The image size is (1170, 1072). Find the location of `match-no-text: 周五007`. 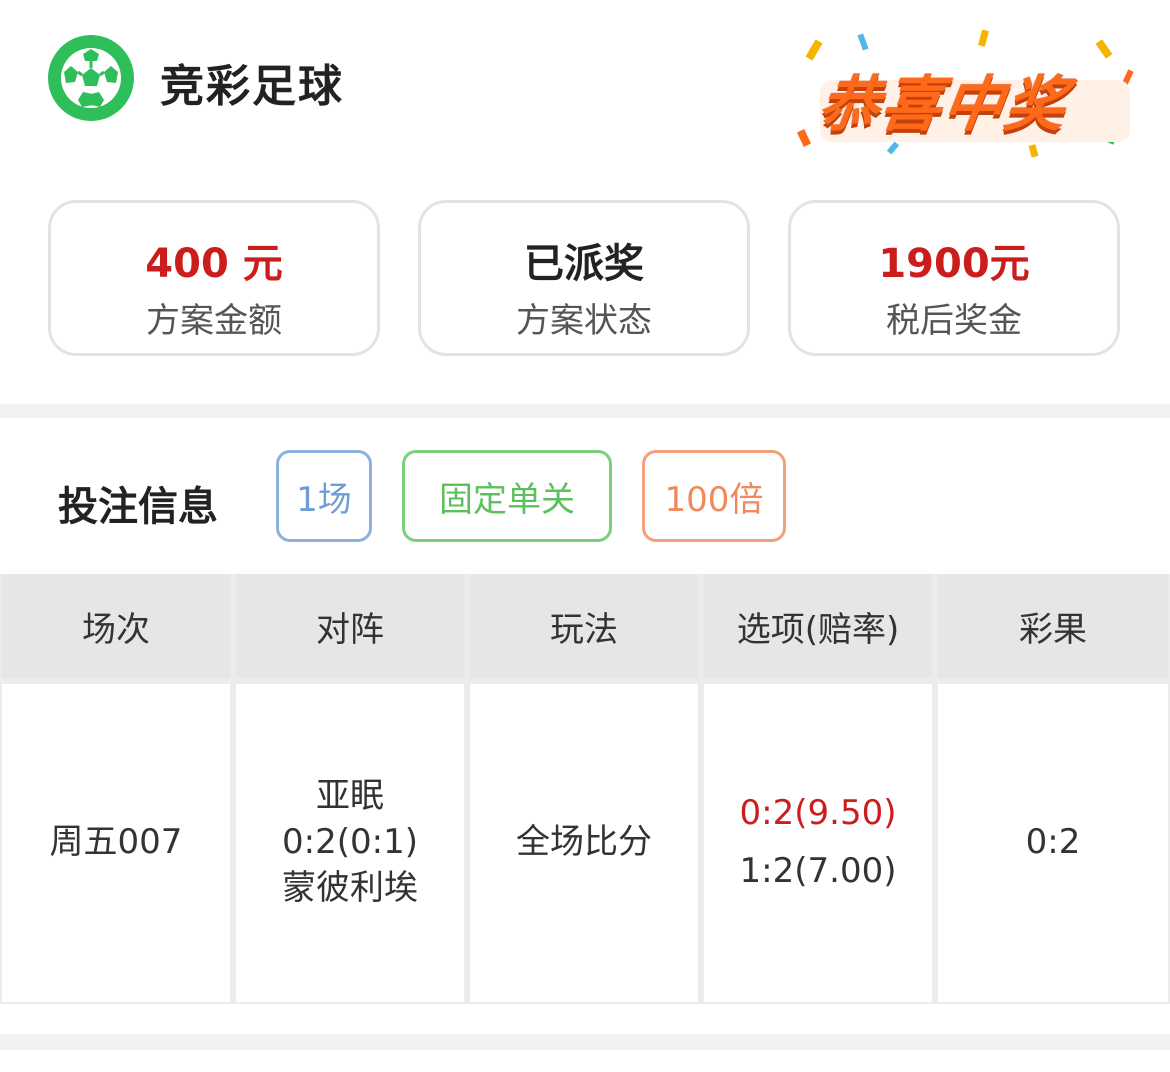

match-no-text: 周五007 is located at coordinates (116, 842).